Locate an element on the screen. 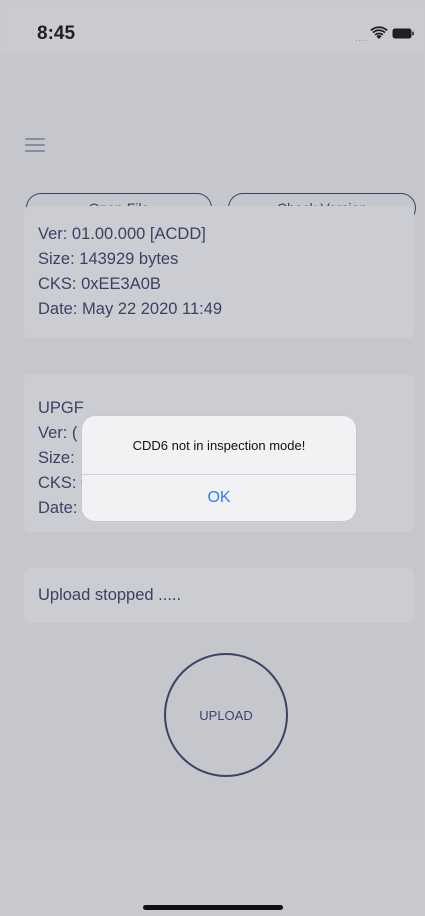 The width and height of the screenshot is (425, 916). status-time: 8:45 is located at coordinates (56, 33).